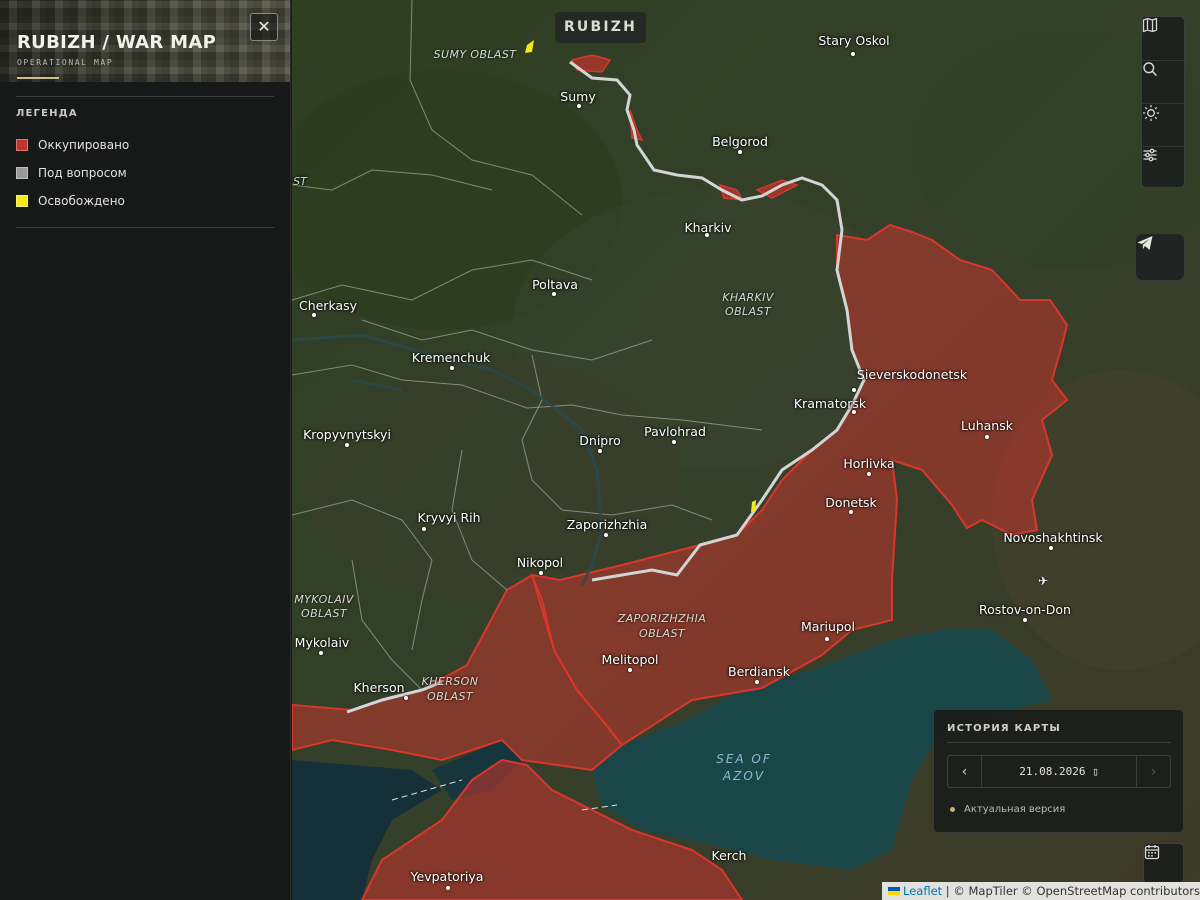 This screenshot has width=1200, height=900. Describe the element at coordinates (1163, 81) in the screenshot. I see `search-button` at that location.